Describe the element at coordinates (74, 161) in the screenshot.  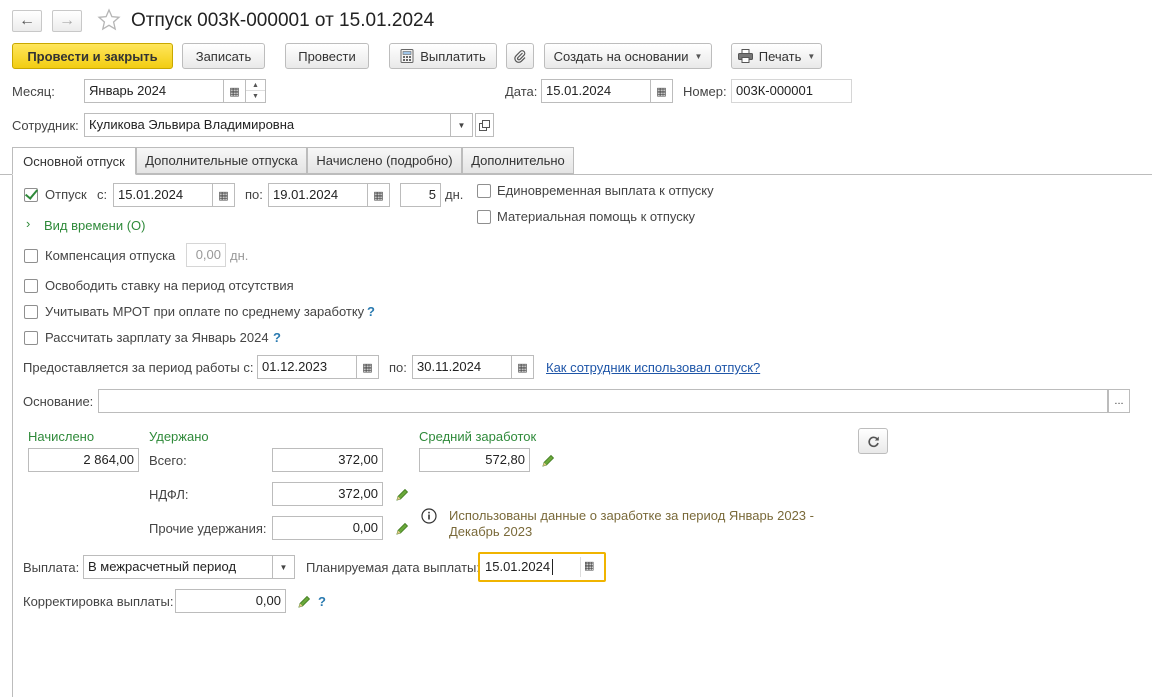
I see `tab-main-vacation: Основной отпуск` at that location.